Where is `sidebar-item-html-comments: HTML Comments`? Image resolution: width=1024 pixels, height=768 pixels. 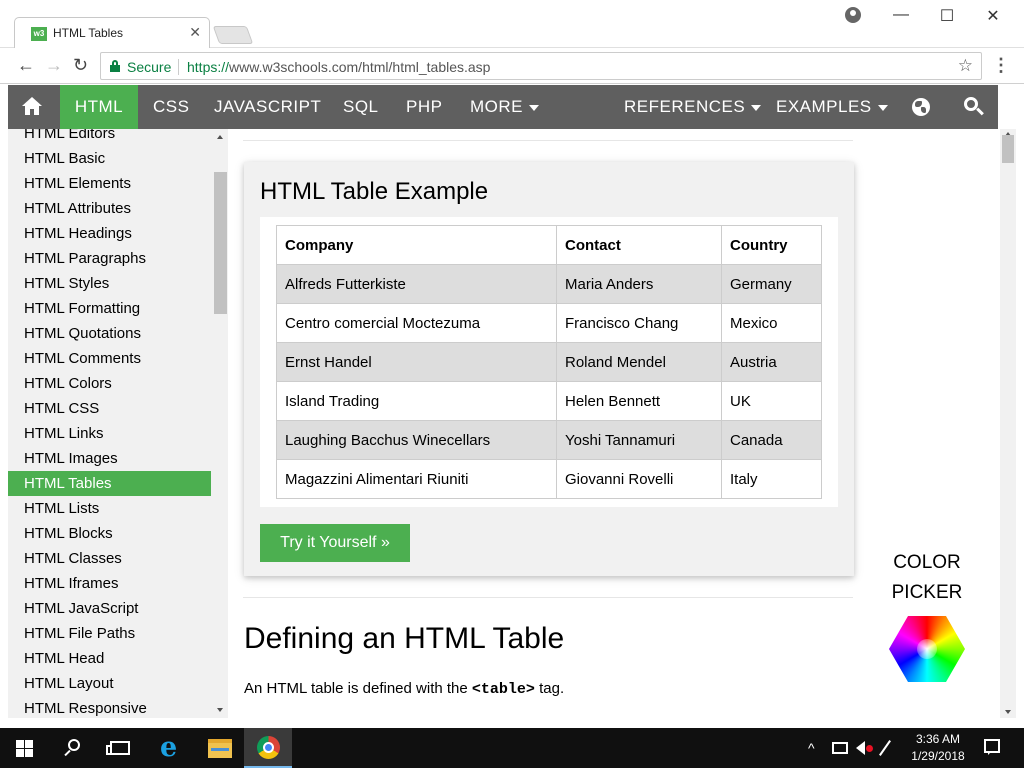
sidebar-item-html-comments: HTML Comments is located at coordinates (109, 358).